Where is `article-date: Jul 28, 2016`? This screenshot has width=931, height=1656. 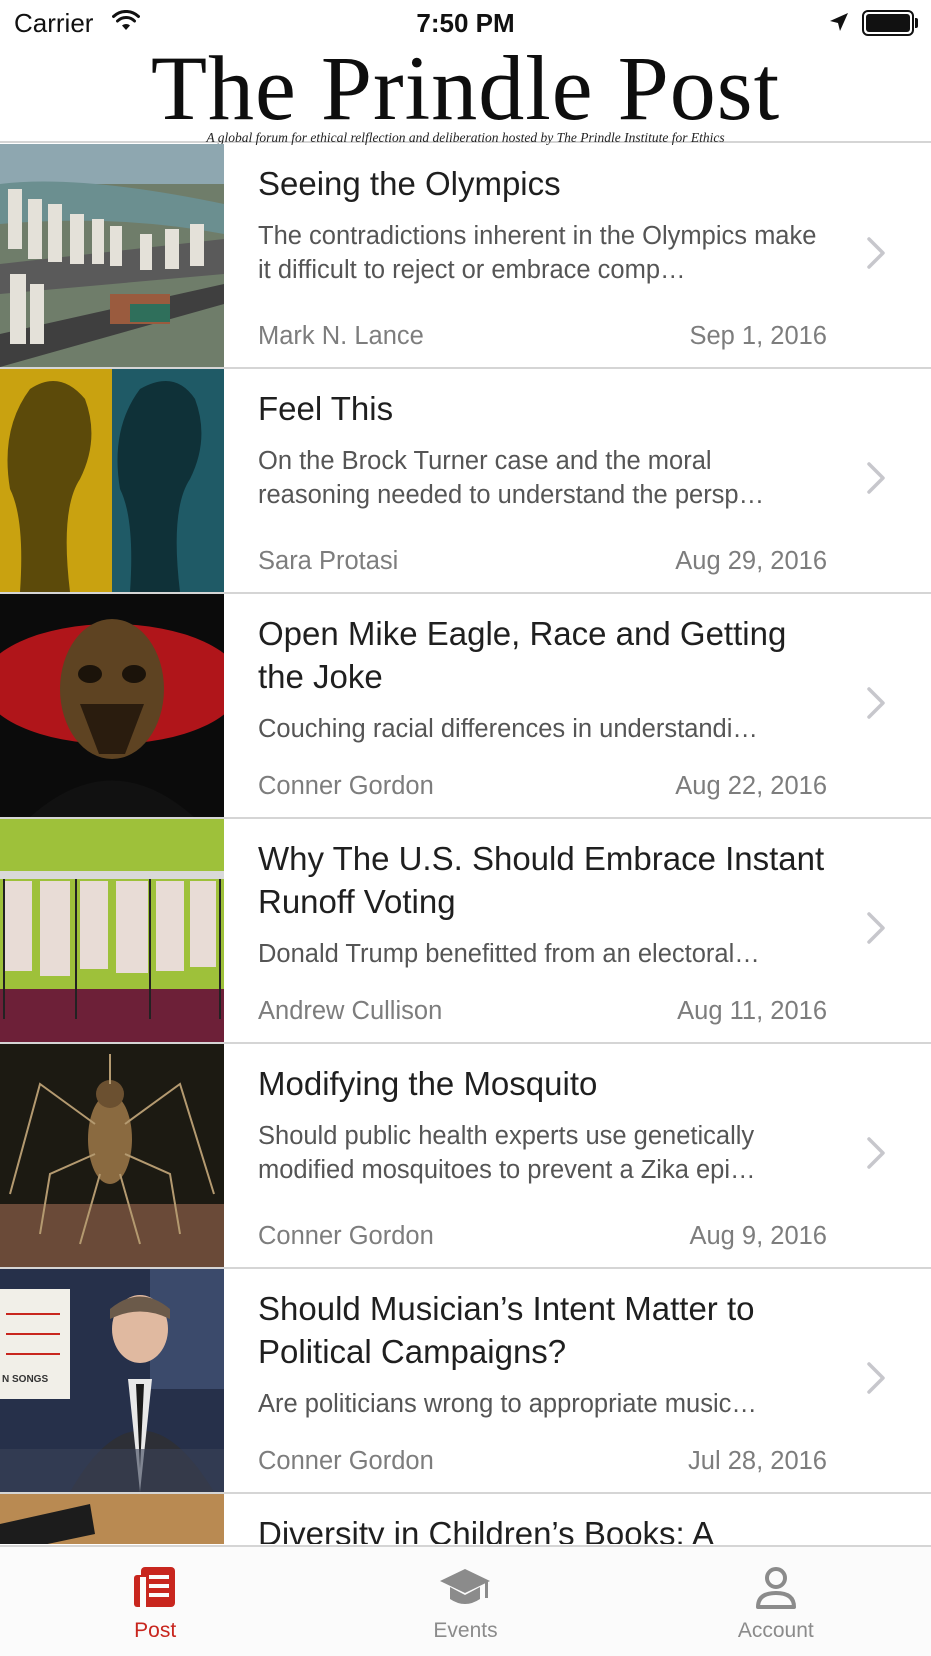
article-date: Jul 28, 2016 is located at coordinates (757, 1461).